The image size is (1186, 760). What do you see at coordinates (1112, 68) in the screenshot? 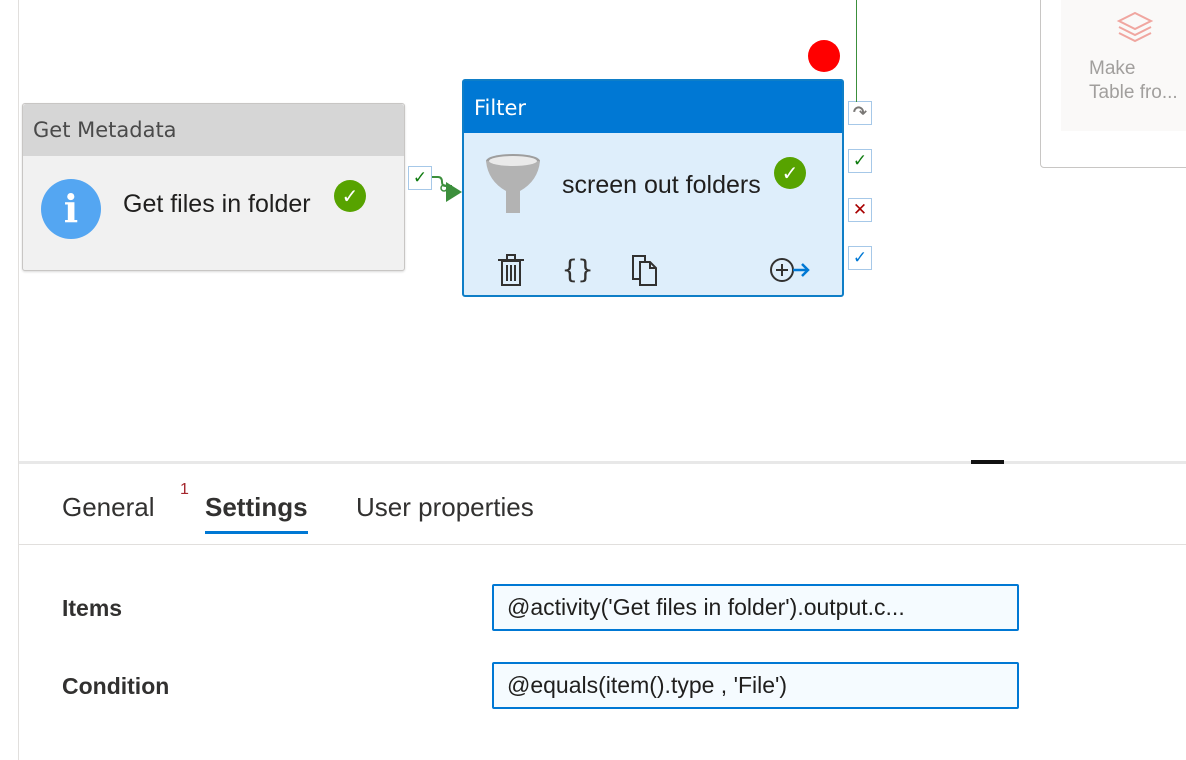
I see `activity-card-label-line1: Make` at bounding box center [1112, 68].